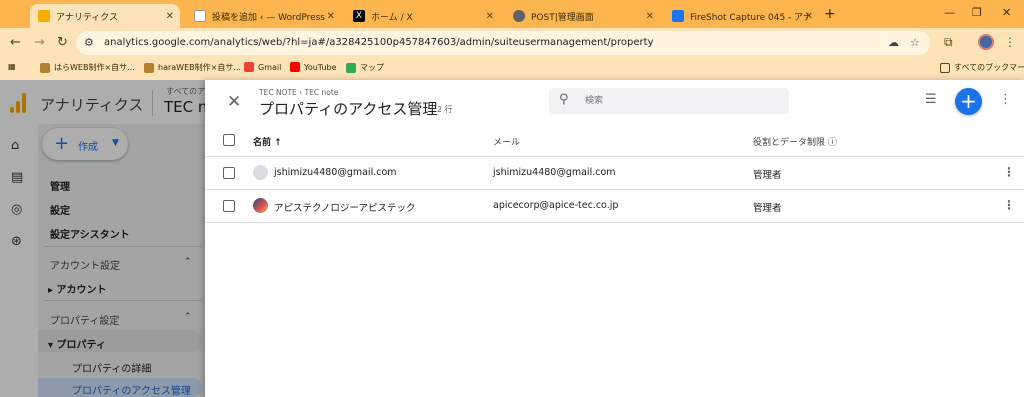  I want to click on forward-arrow-icon: →, so click(39, 42).